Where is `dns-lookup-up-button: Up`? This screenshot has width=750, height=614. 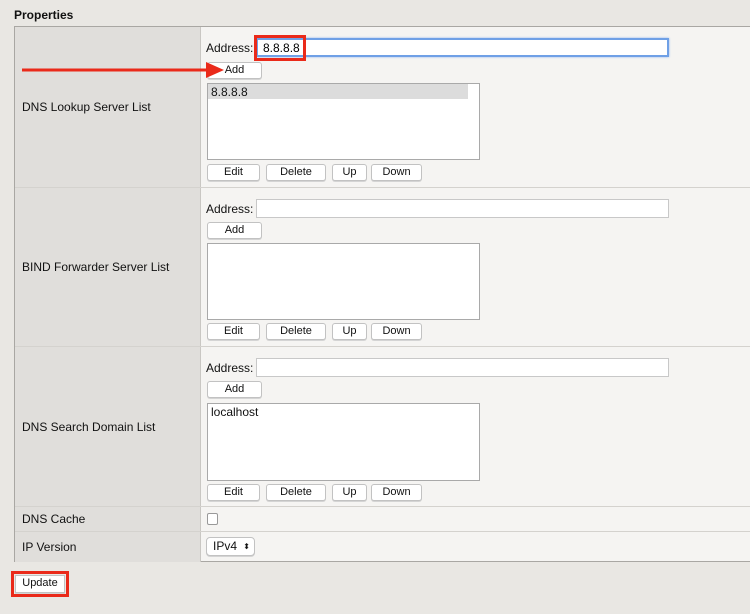 dns-lookup-up-button: Up is located at coordinates (349, 172).